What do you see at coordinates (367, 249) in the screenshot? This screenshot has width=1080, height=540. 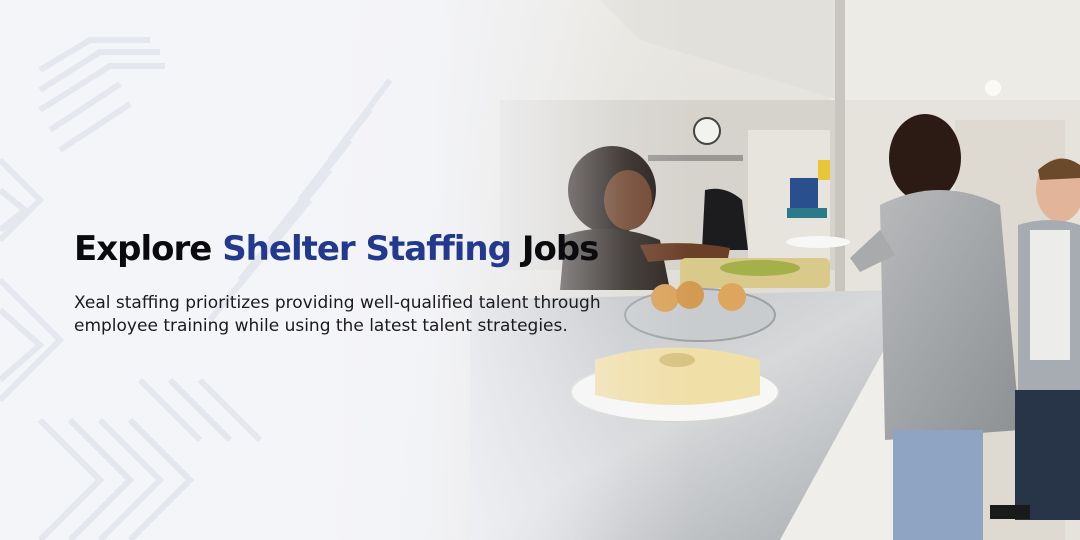 I see `headline-accent: Shelter Staffing` at bounding box center [367, 249].